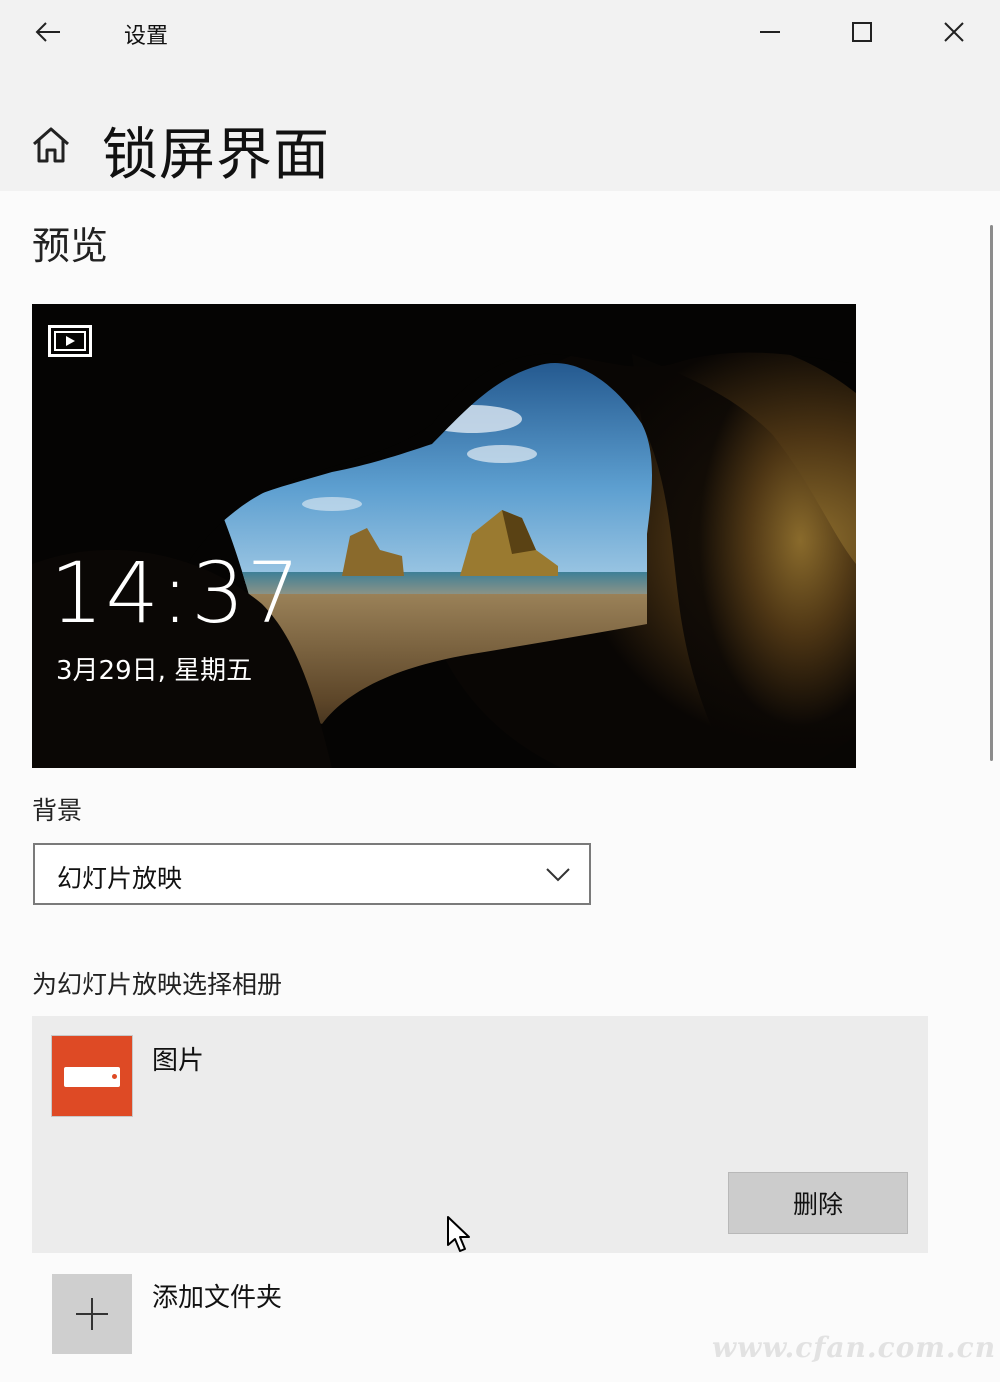 The height and width of the screenshot is (1382, 1000). Describe the element at coordinates (154, 671) in the screenshot. I see `lockscreen-date: 3月29日, 星期五` at that location.